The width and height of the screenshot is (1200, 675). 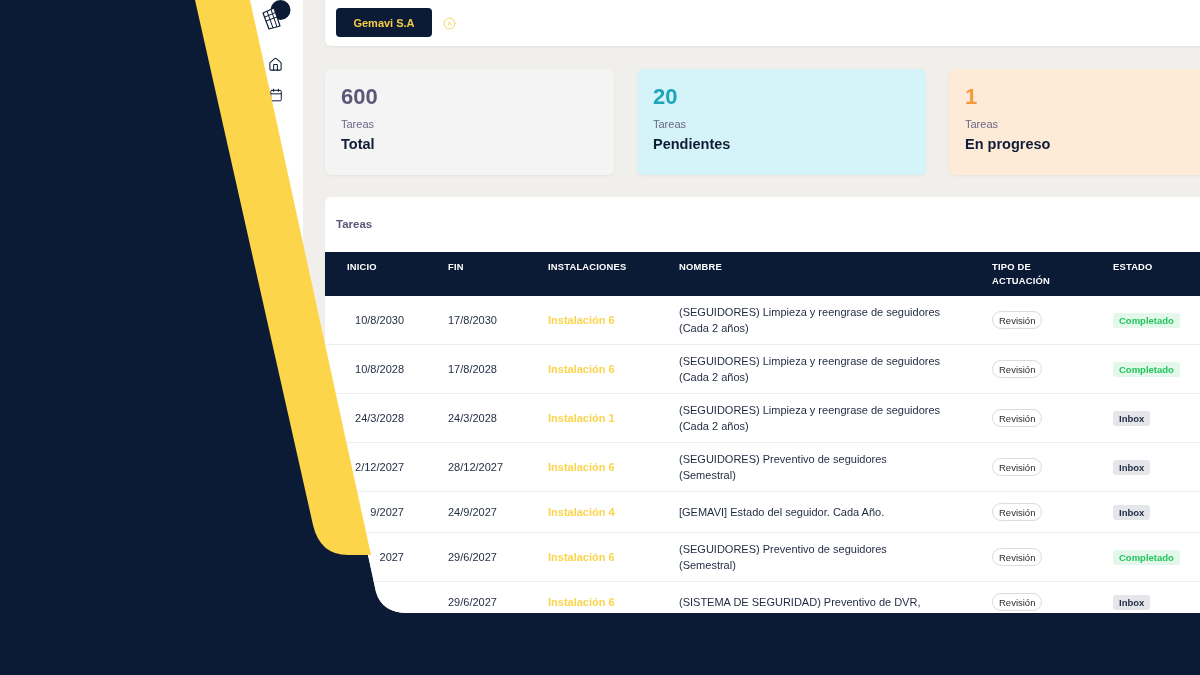 What do you see at coordinates (472, 369) in the screenshot?
I see `end-date: 17/8/2028` at bounding box center [472, 369].